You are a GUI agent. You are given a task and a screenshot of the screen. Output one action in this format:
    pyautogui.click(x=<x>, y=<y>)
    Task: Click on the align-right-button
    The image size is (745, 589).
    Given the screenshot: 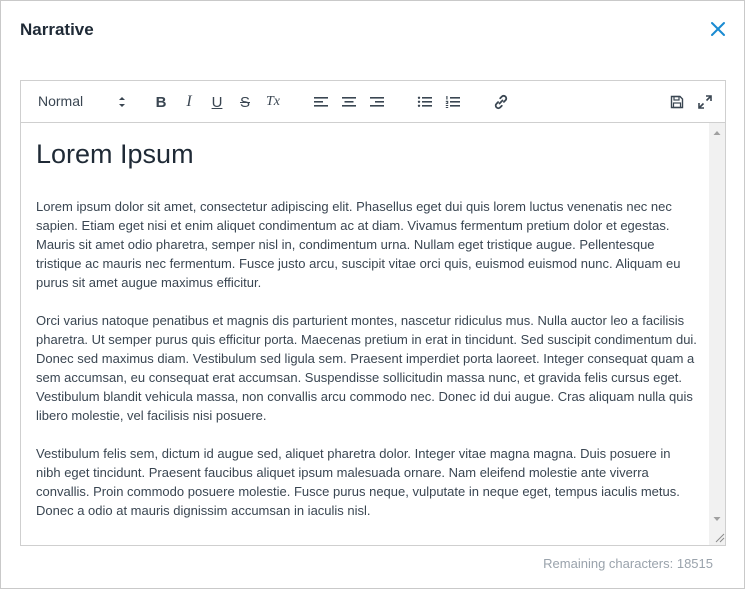 What is the action you would take?
    pyautogui.click(x=377, y=102)
    